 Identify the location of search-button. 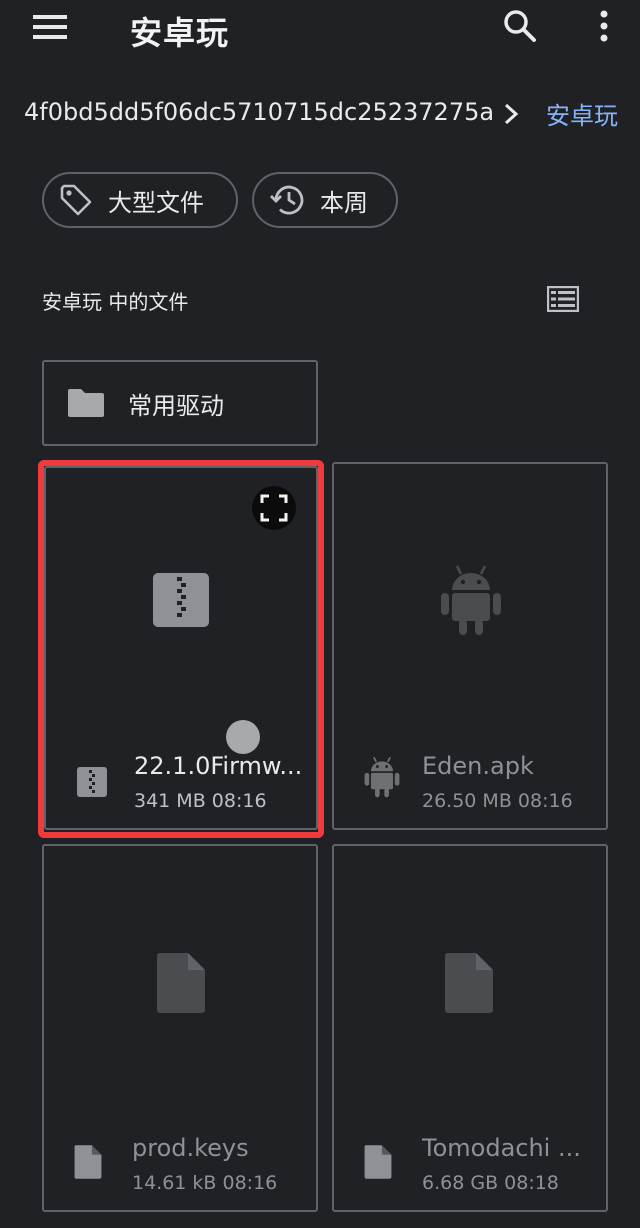
(520, 26).